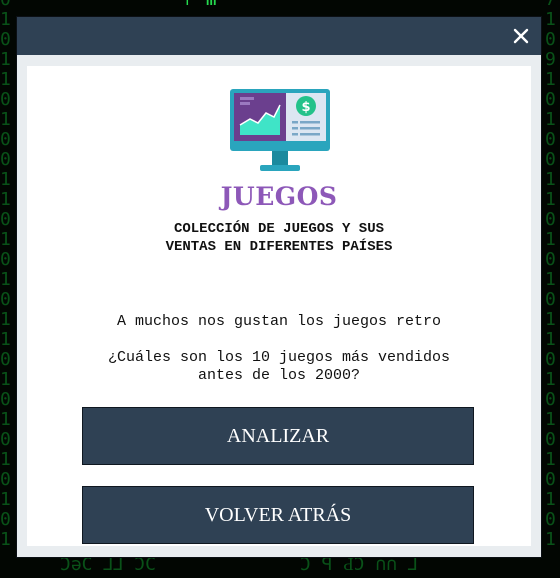 Image resolution: width=560 pixels, height=578 pixels. Describe the element at coordinates (278, 436) in the screenshot. I see `analyze-button: ANALIZAR` at that location.